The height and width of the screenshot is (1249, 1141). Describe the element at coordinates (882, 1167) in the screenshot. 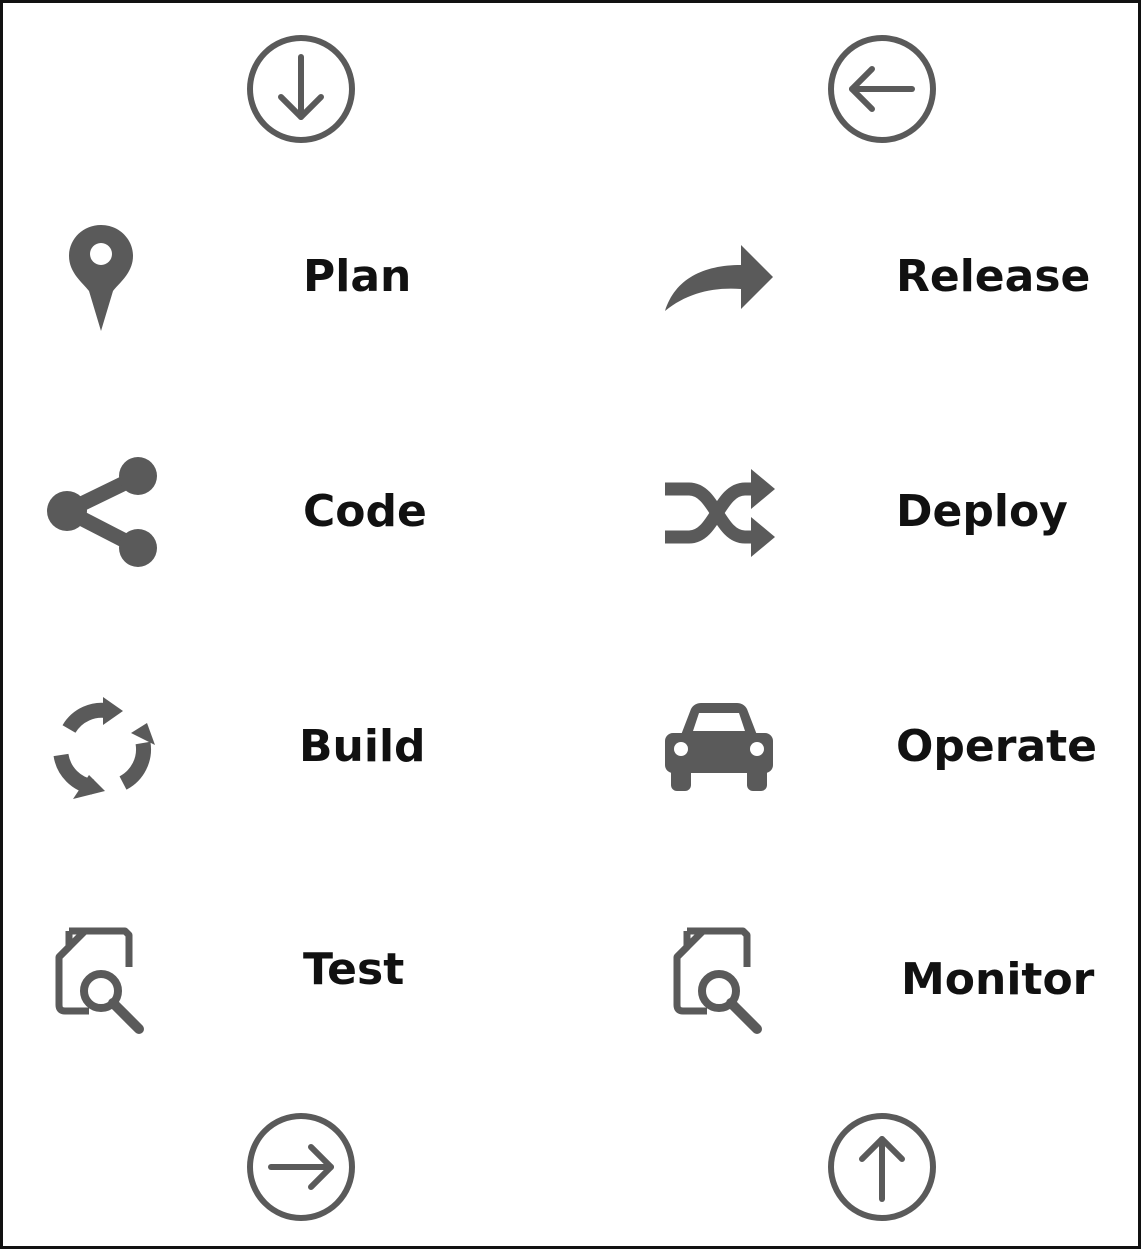

I see `arrow-up-circle-icon` at that location.